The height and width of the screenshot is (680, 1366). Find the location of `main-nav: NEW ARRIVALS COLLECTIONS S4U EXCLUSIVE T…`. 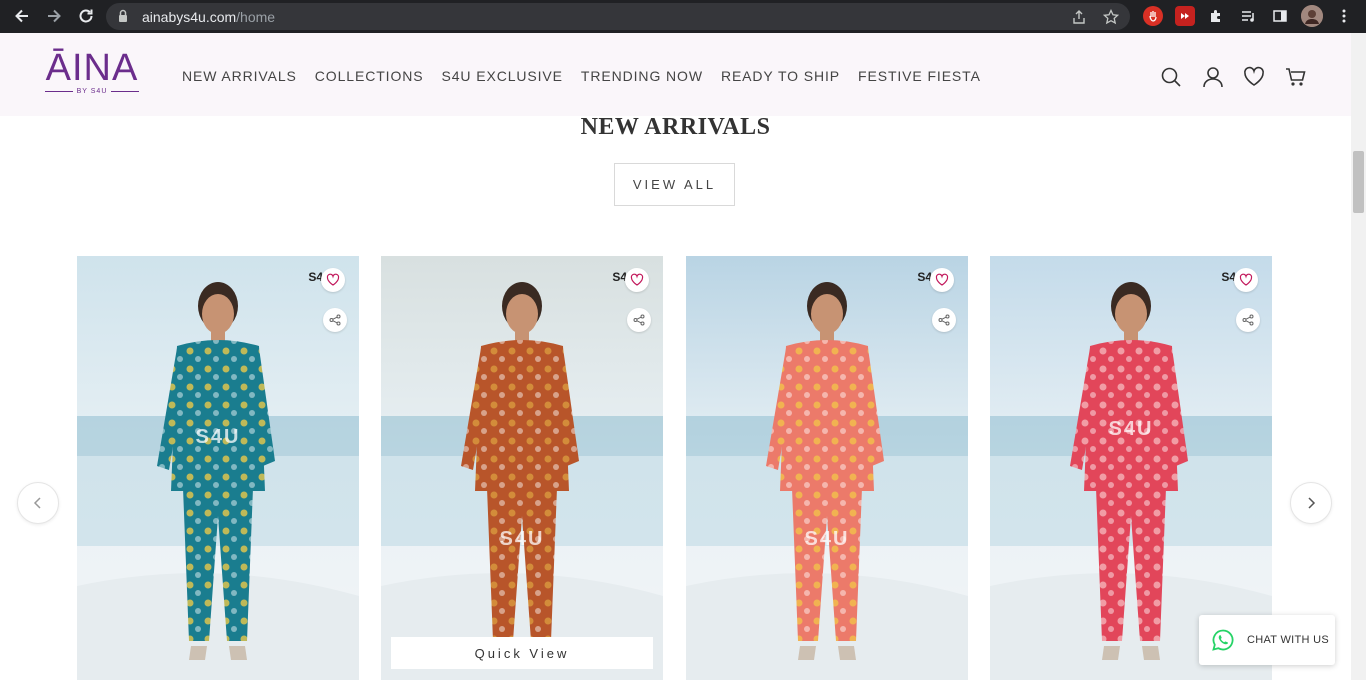

main-nav: NEW ARRIVALS COLLECTIONS S4U EXCLUSIVE T… is located at coordinates (590, 76).